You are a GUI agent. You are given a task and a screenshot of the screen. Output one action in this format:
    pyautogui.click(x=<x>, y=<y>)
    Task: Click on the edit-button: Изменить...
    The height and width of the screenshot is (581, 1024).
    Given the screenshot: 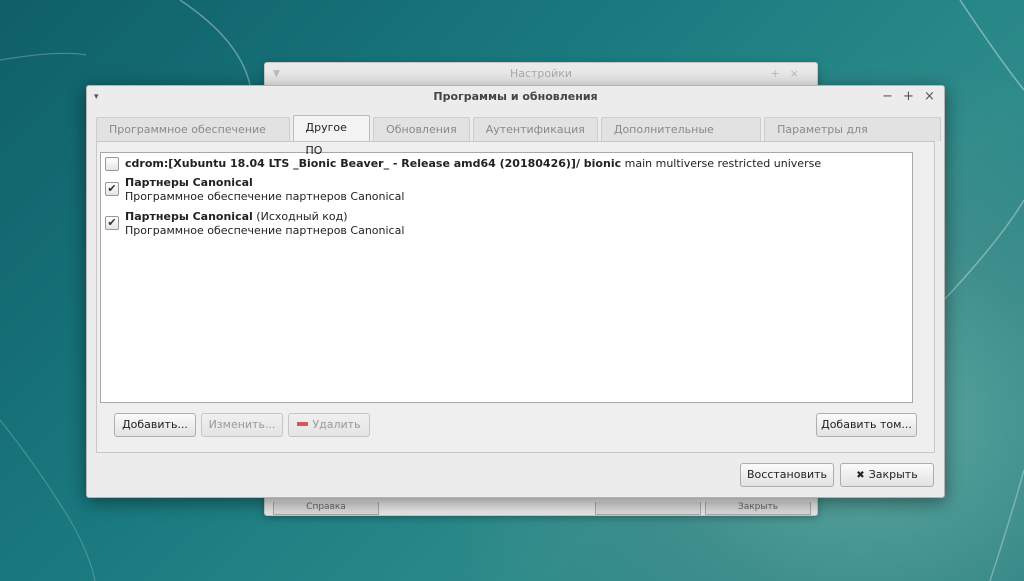 What is the action you would take?
    pyautogui.click(x=242, y=425)
    